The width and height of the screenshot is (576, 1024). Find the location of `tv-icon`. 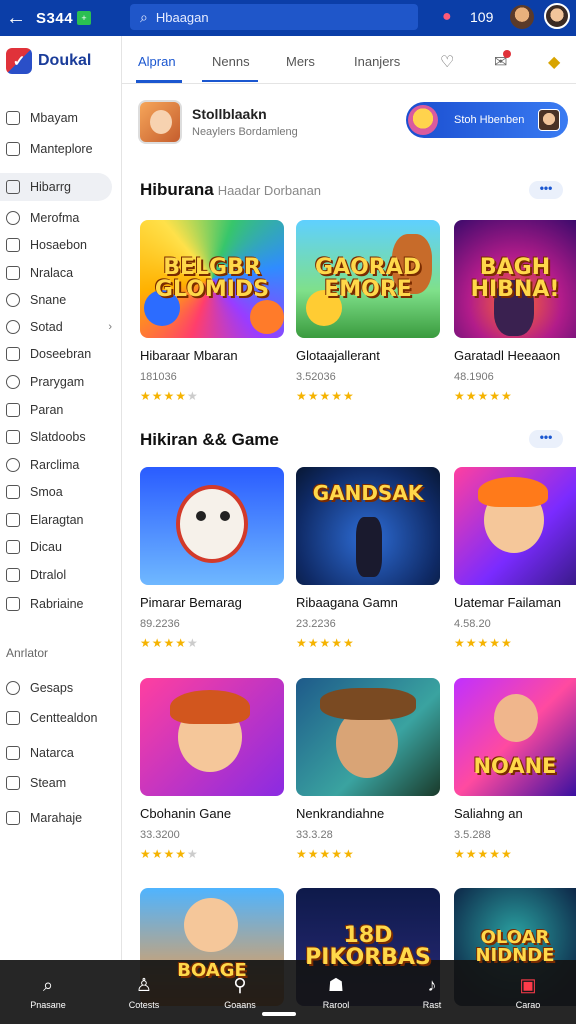

tv-icon is located at coordinates (13, 547).